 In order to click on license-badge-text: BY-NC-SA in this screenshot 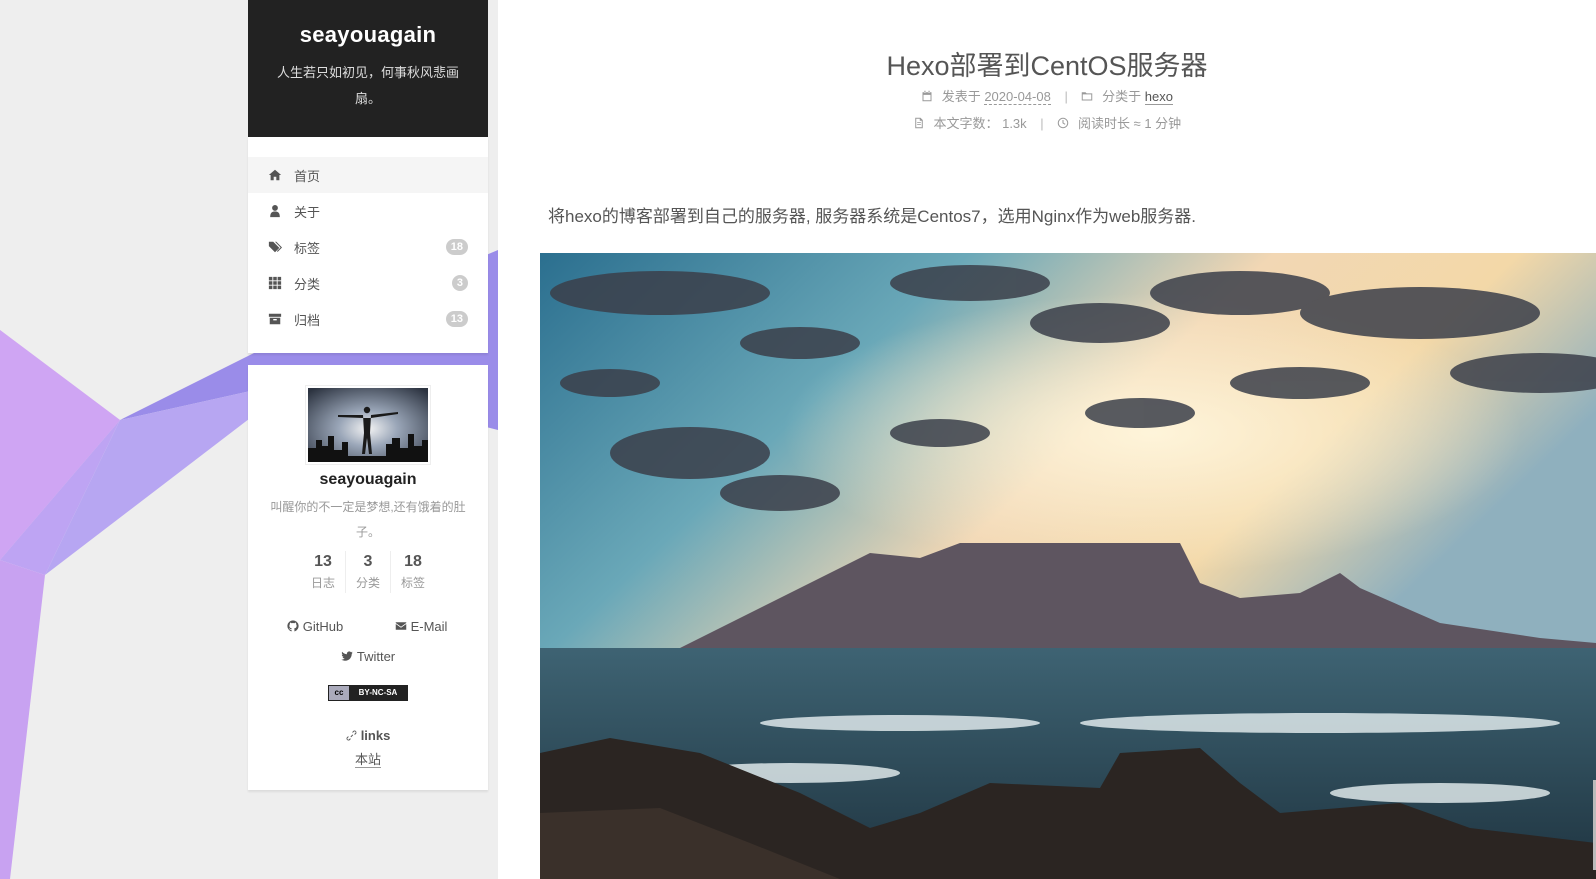, I will do `click(378, 693)`.